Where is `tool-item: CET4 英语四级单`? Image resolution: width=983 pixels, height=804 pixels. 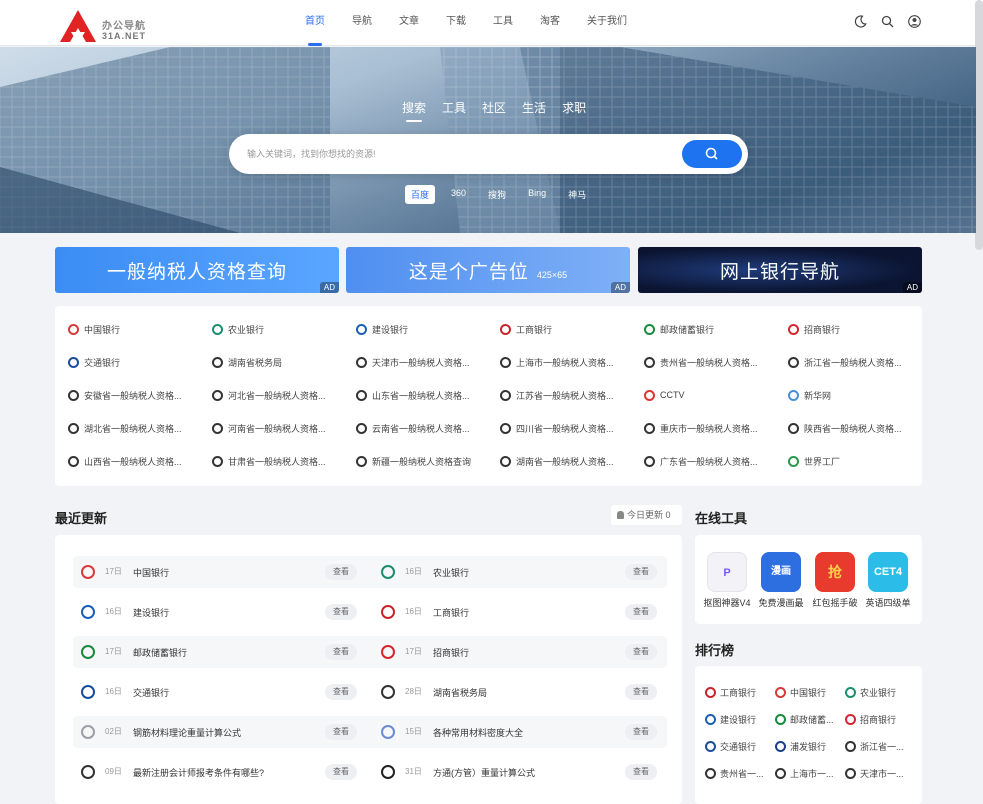
tool-item: CET4 英语四级单 is located at coordinates (888, 580).